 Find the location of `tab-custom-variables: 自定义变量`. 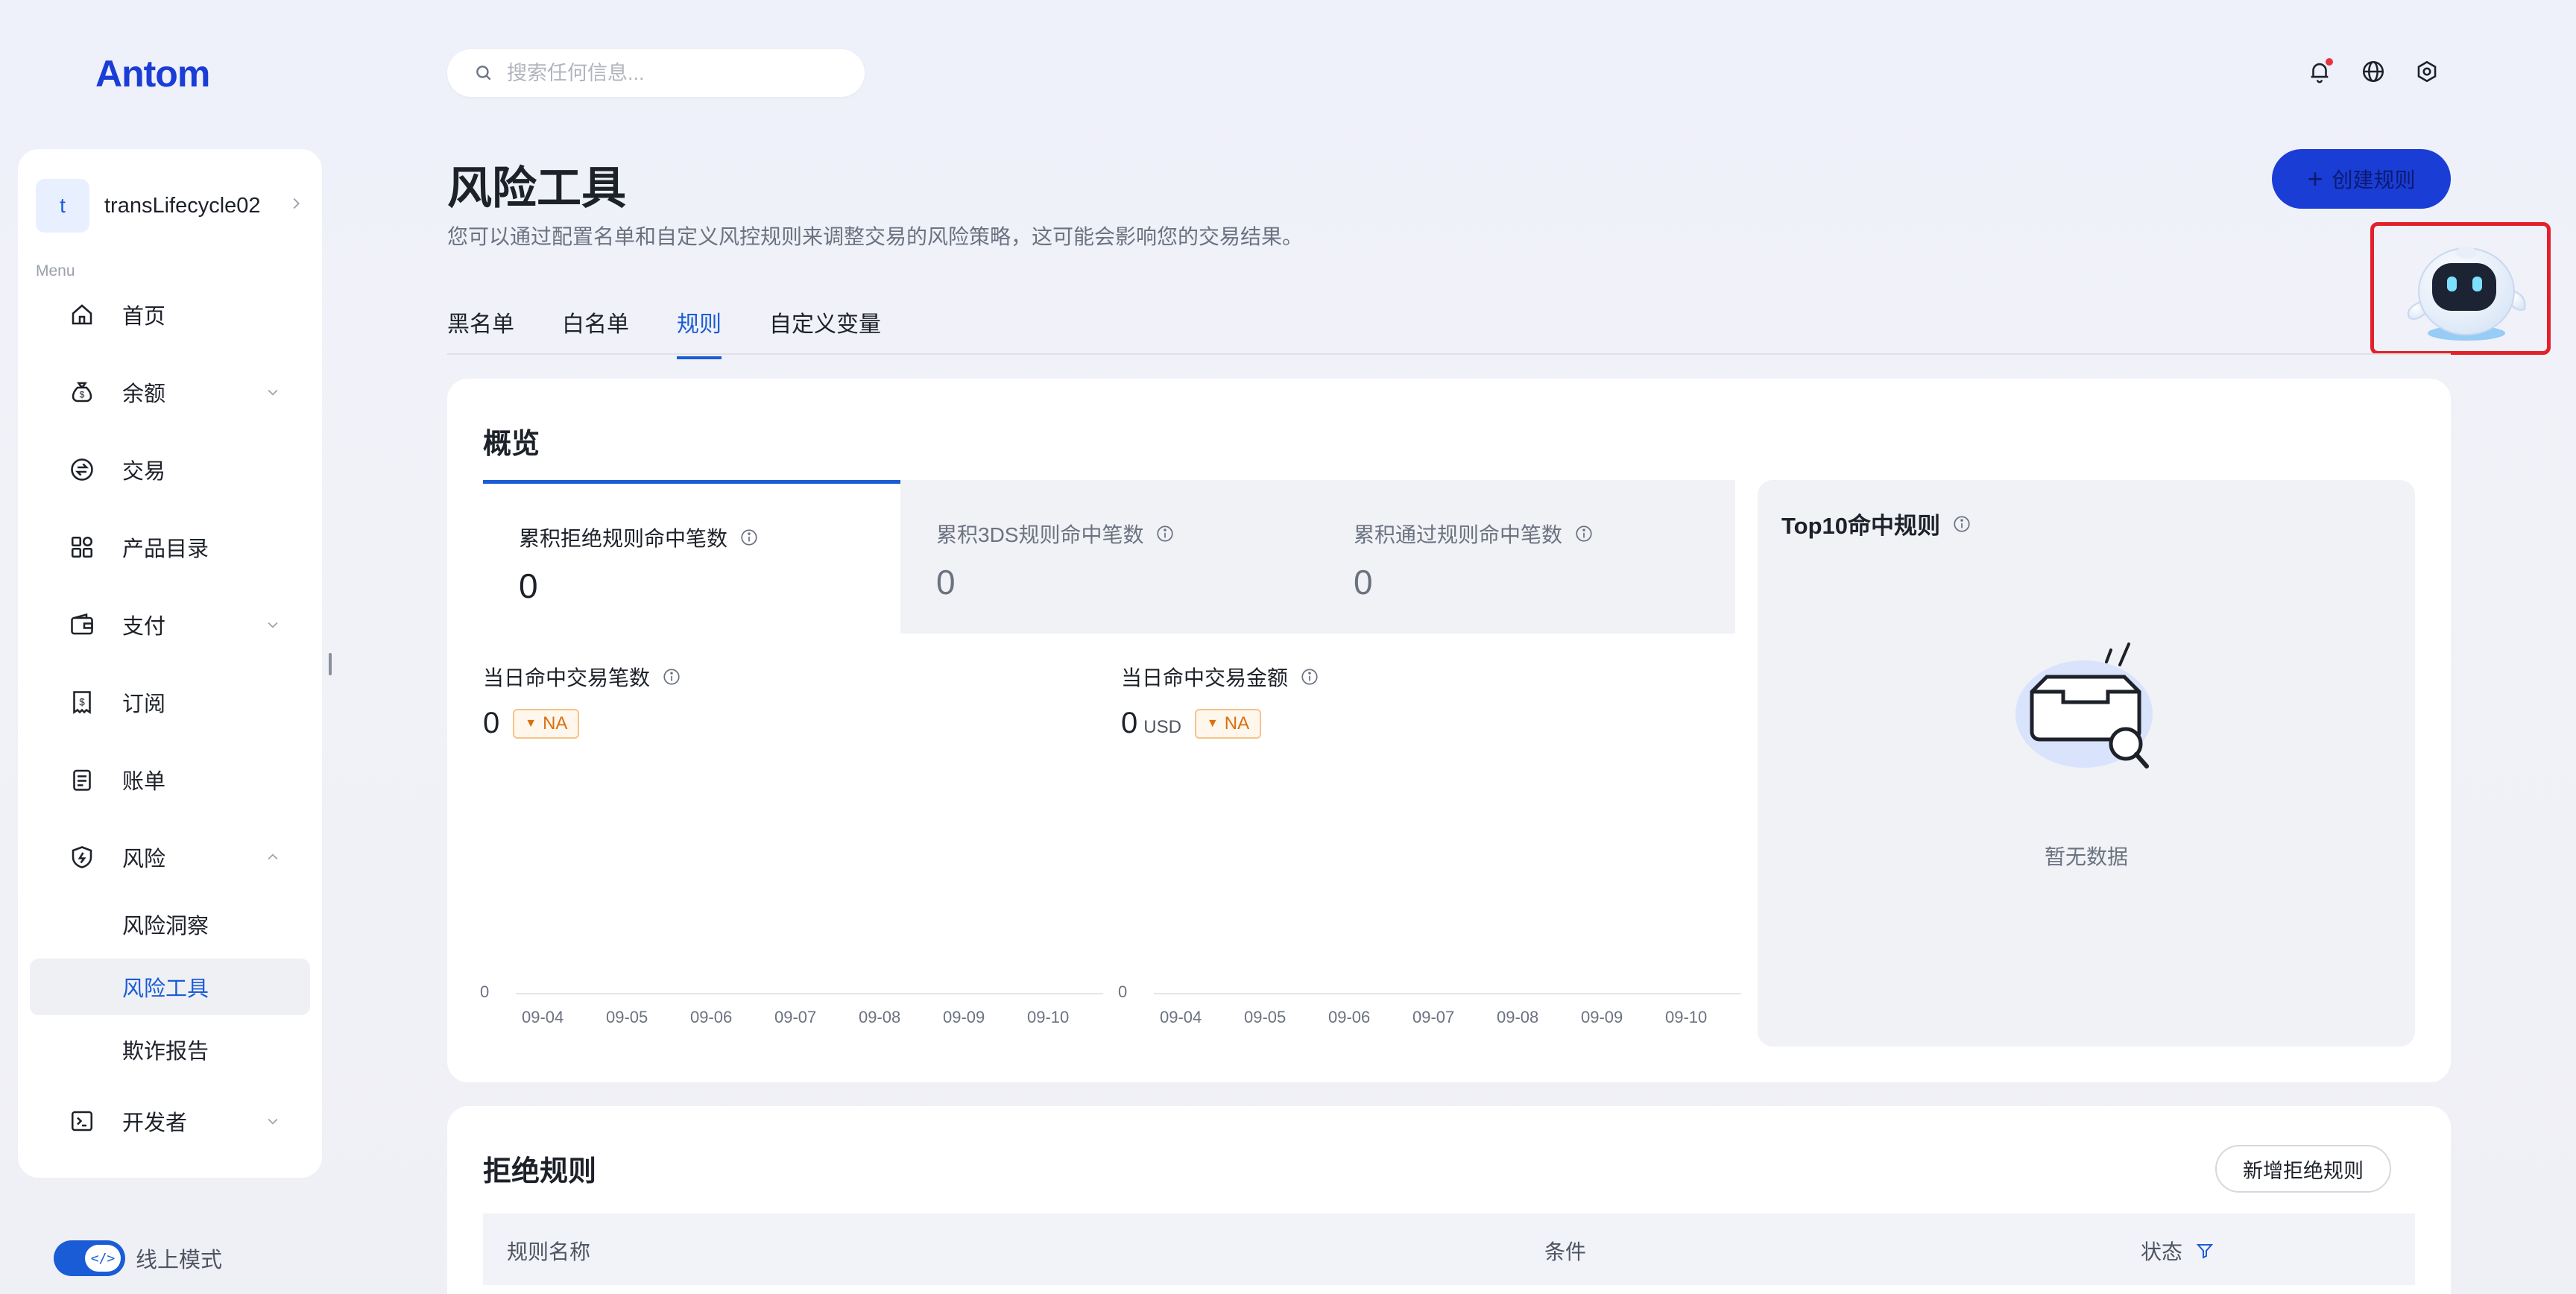

tab-custom-variables: 自定义变量 is located at coordinates (825, 332).